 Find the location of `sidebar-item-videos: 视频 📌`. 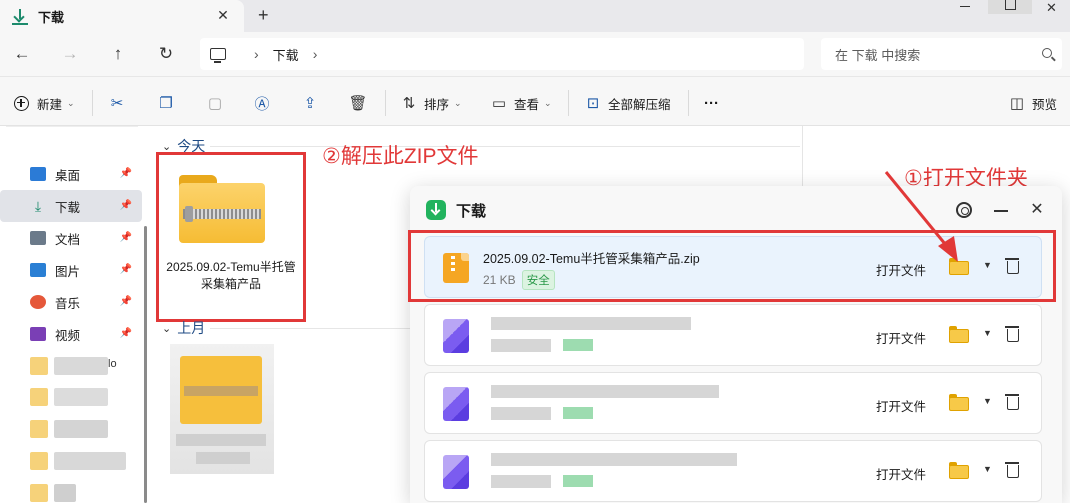

sidebar-item-videos: 视频 📌 is located at coordinates (71, 334).